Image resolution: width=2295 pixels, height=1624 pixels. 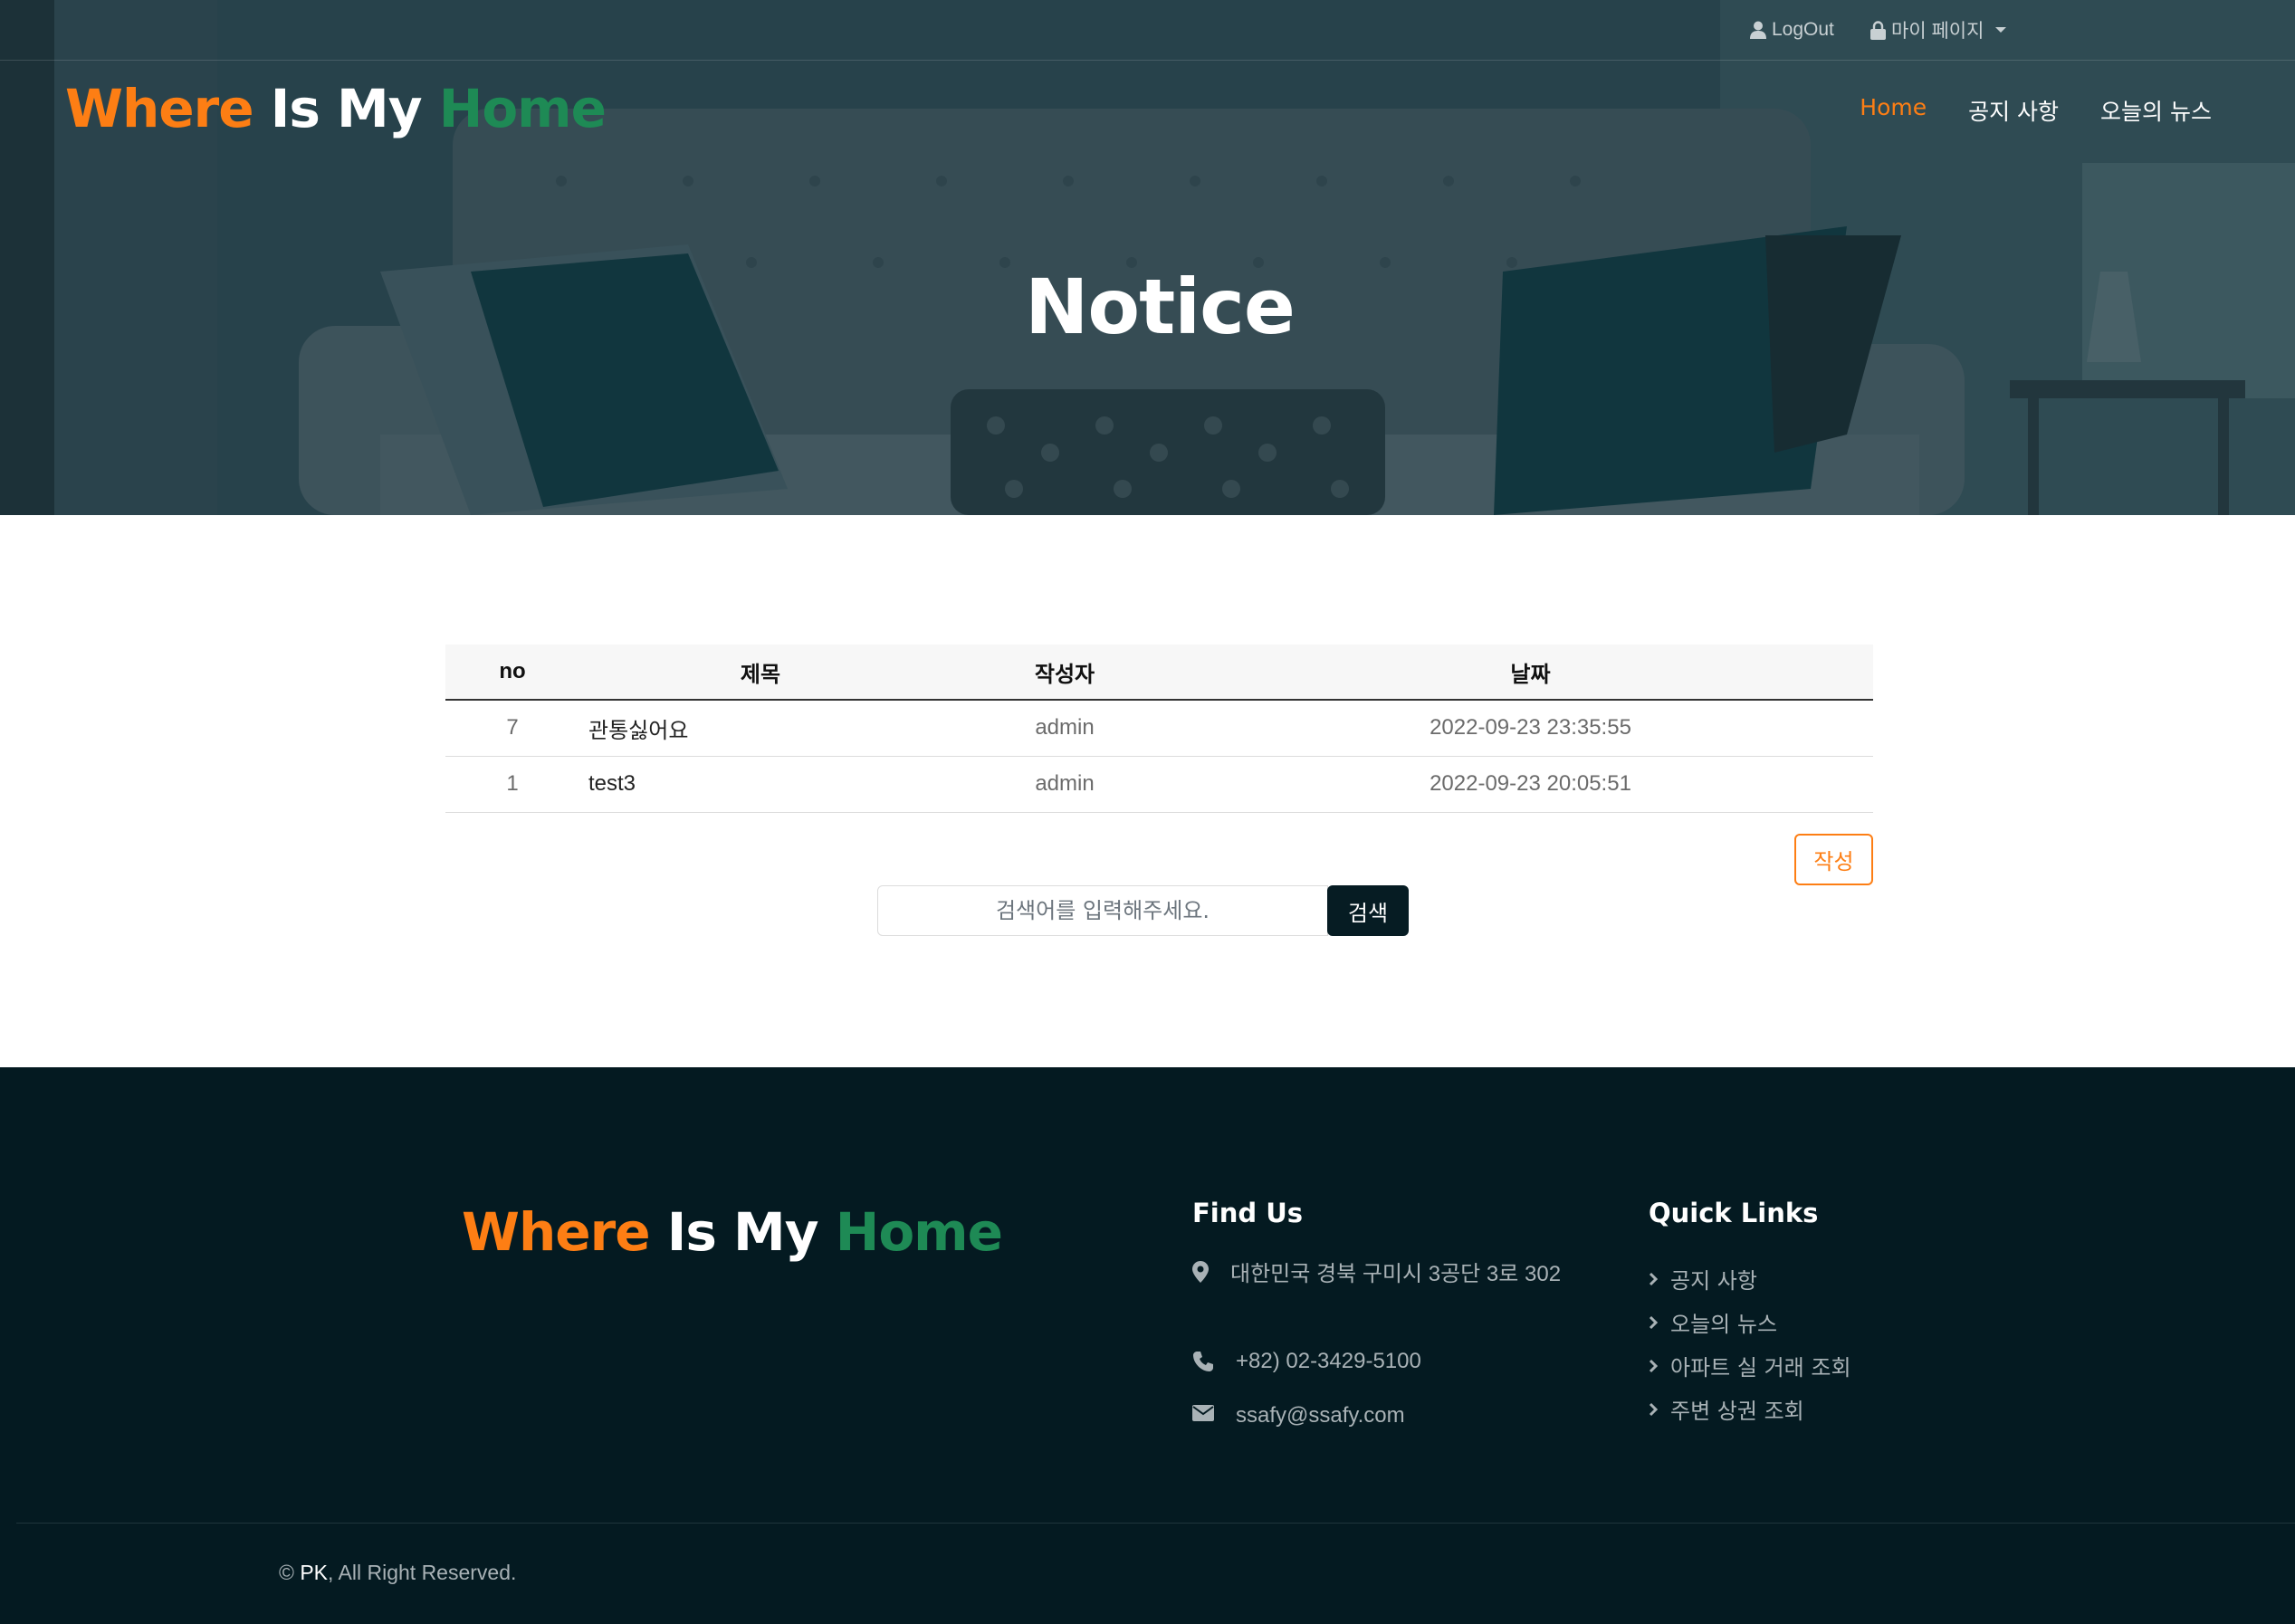 I want to click on quick-link-label: 아파트 실 거래 조회, so click(x=1760, y=1367).